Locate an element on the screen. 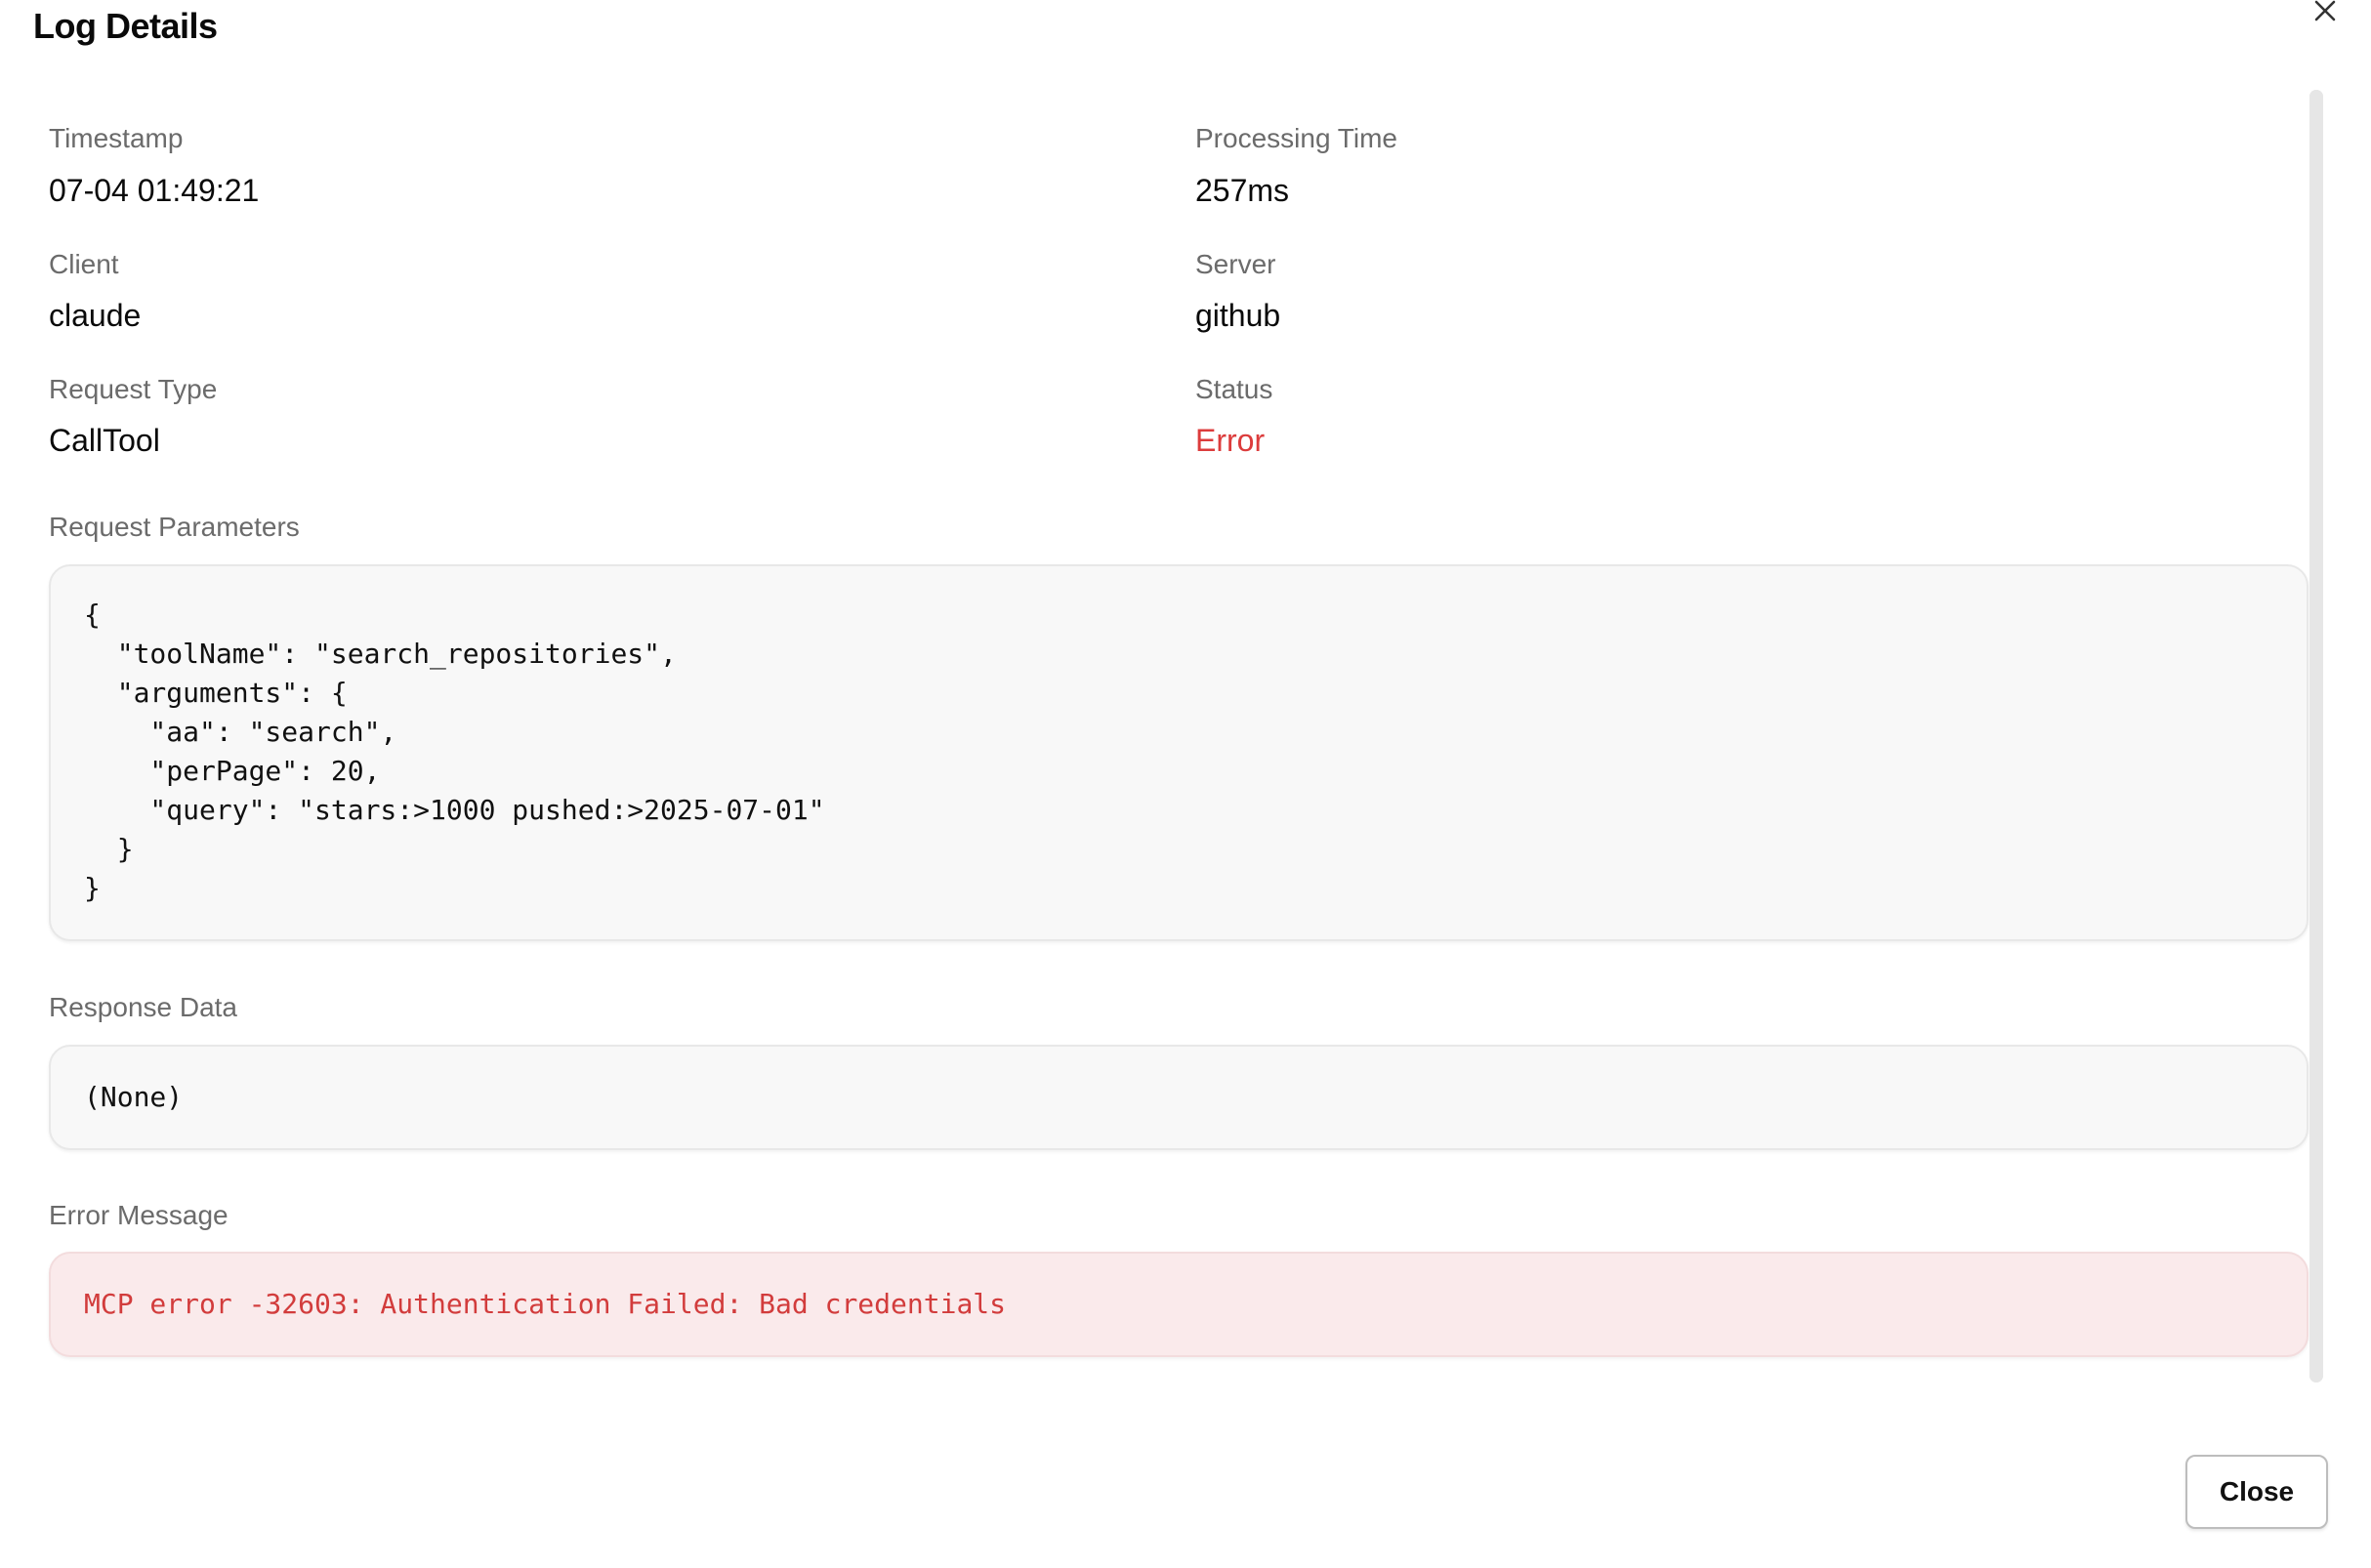 This screenshot has height=1568, width=2371. response-data-code: (None) is located at coordinates (134, 1097).